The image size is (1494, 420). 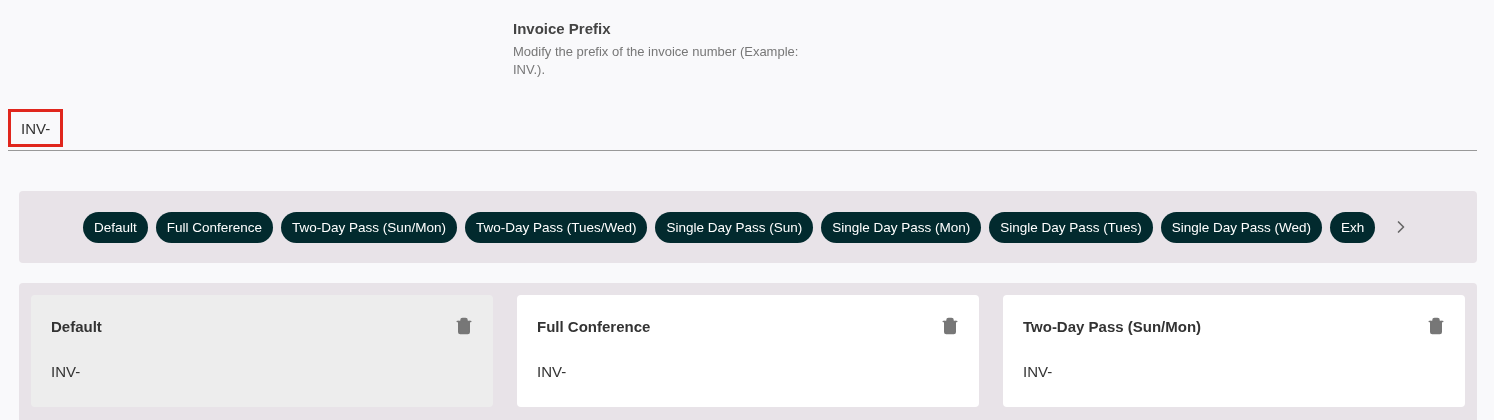 What do you see at coordinates (115, 227) in the screenshot?
I see `ticket-chip: Default` at bounding box center [115, 227].